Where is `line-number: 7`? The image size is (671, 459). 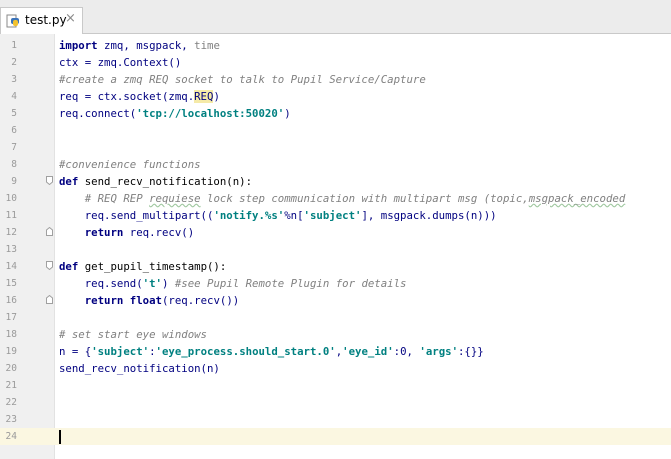 line-number: 7 is located at coordinates (14, 147).